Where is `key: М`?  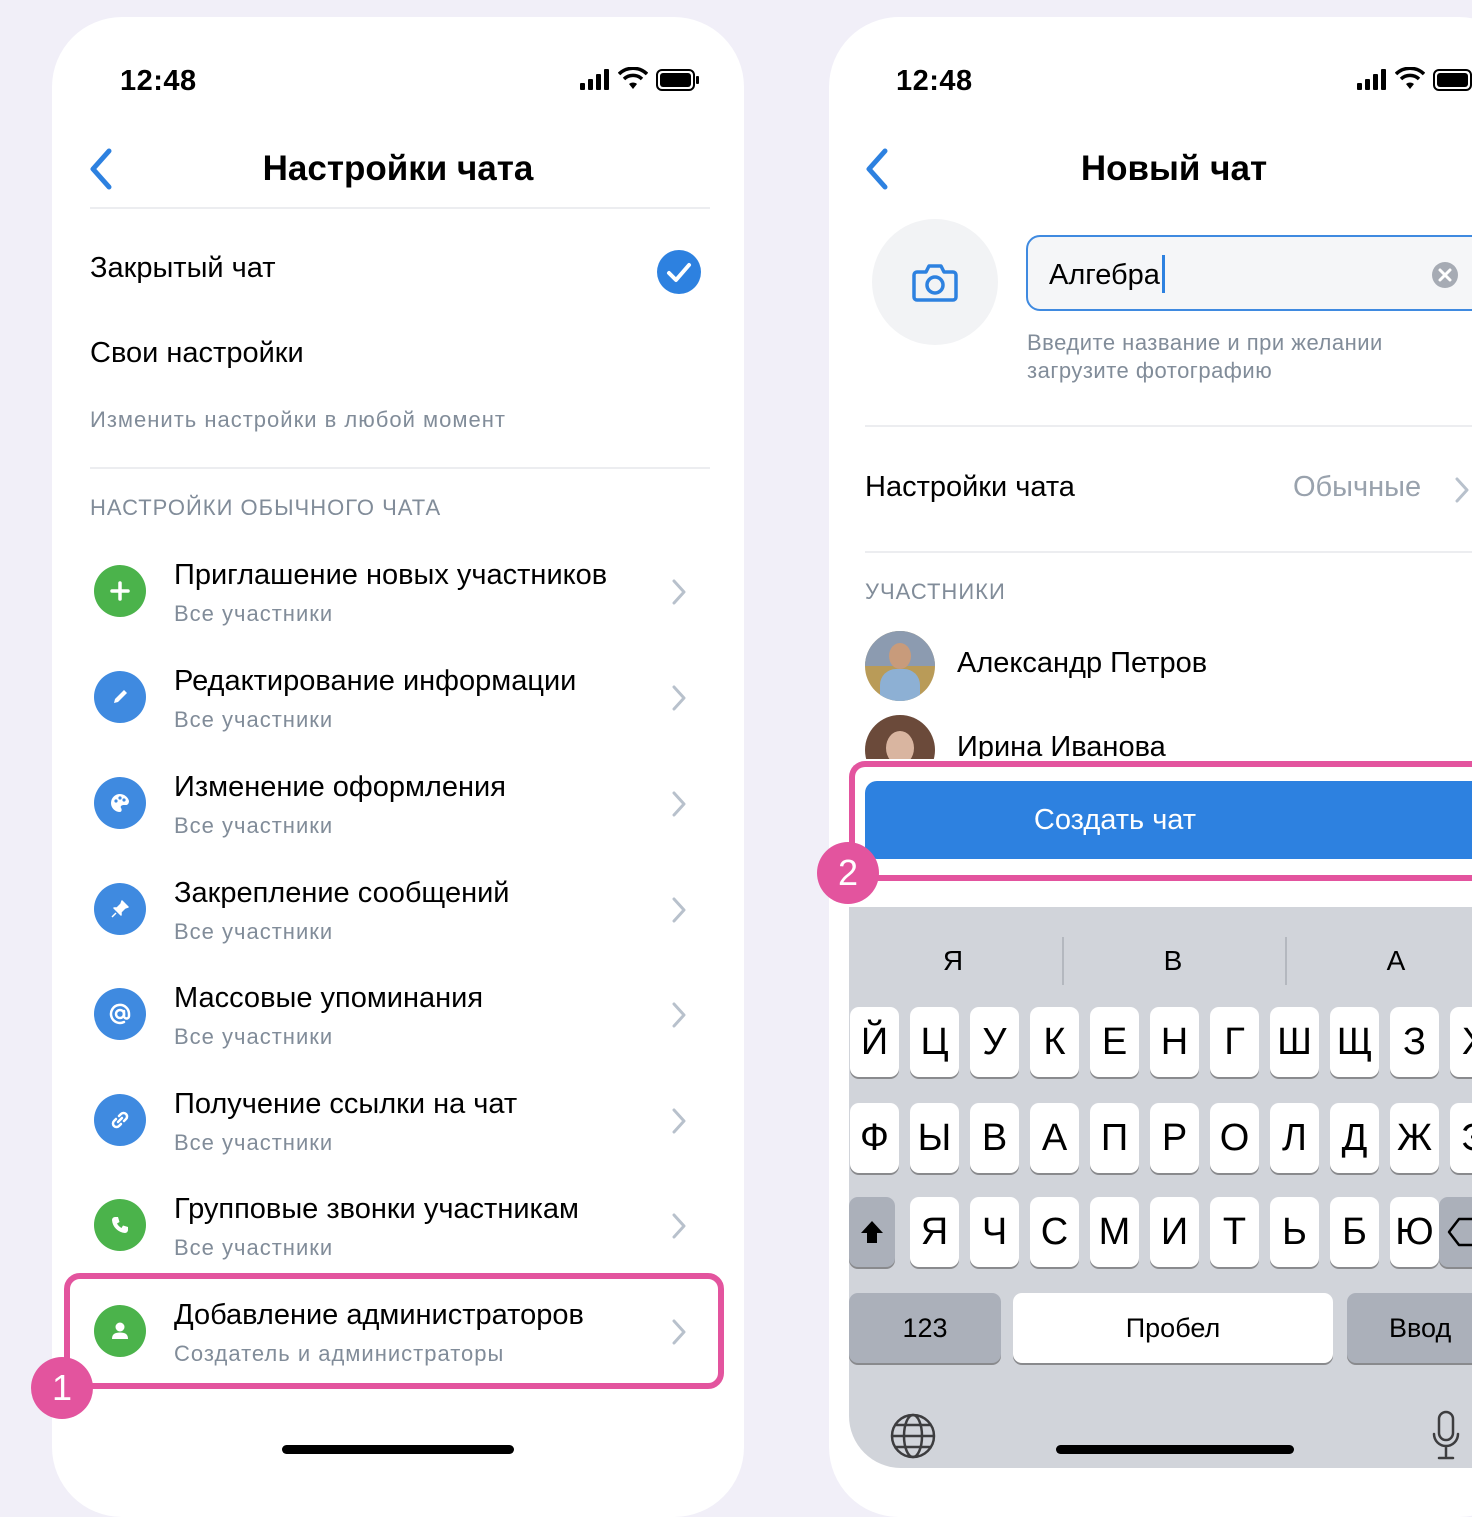
key: М is located at coordinates (1114, 1232).